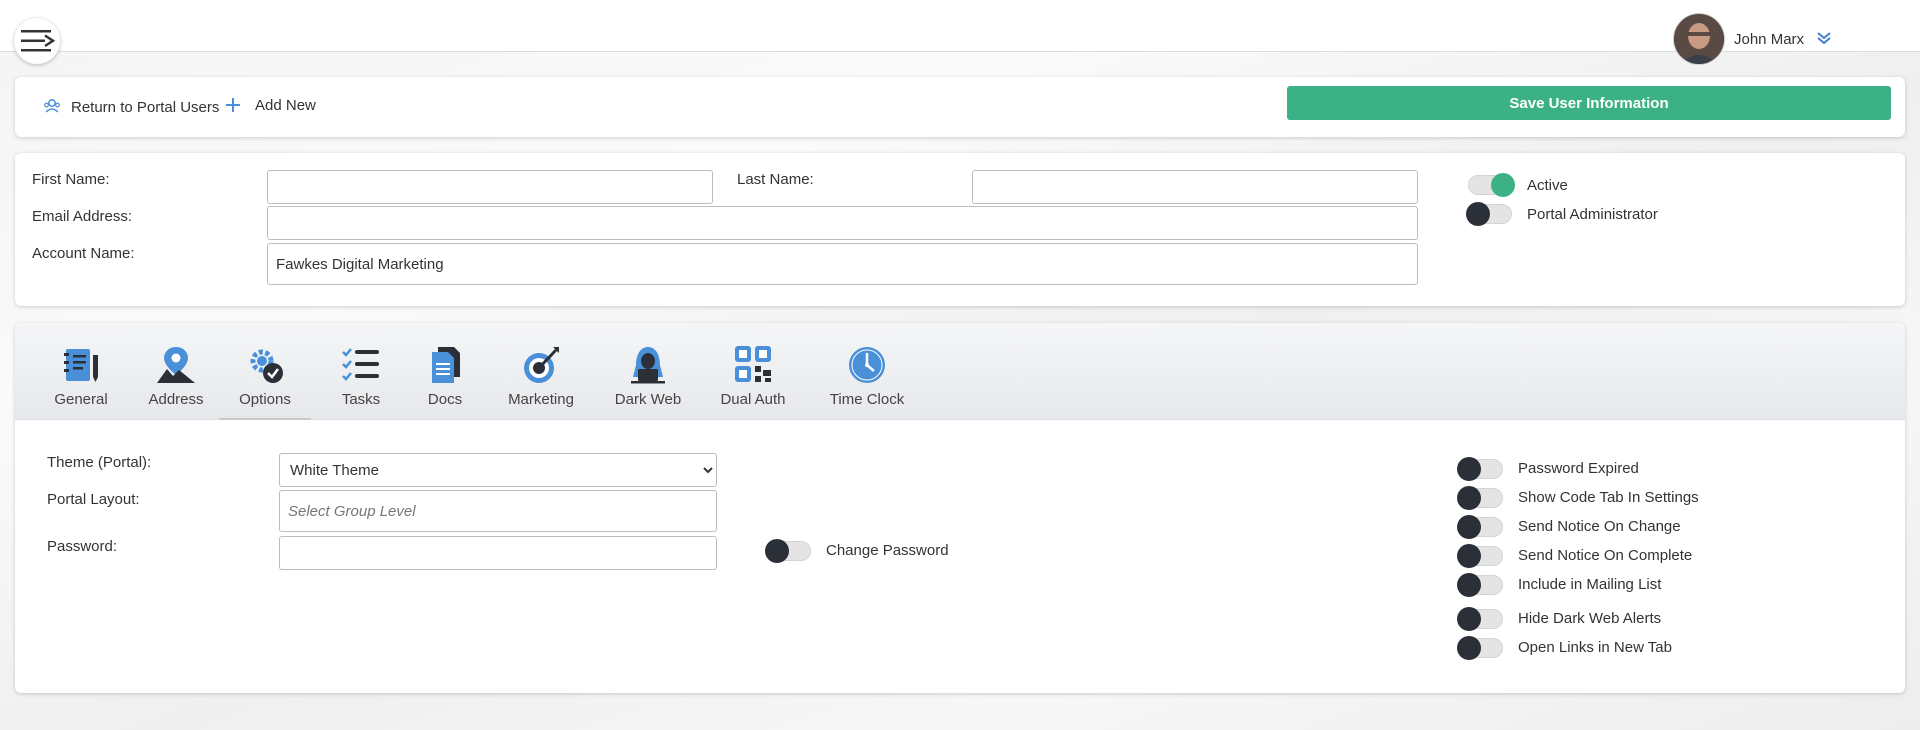 The image size is (1920, 730). I want to click on last-name-input, so click(1195, 187).